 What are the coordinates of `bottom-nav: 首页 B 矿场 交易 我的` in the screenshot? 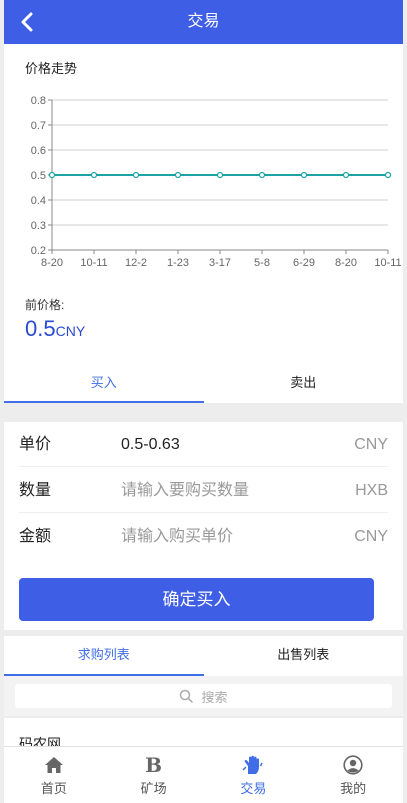 It's located at (203, 774).